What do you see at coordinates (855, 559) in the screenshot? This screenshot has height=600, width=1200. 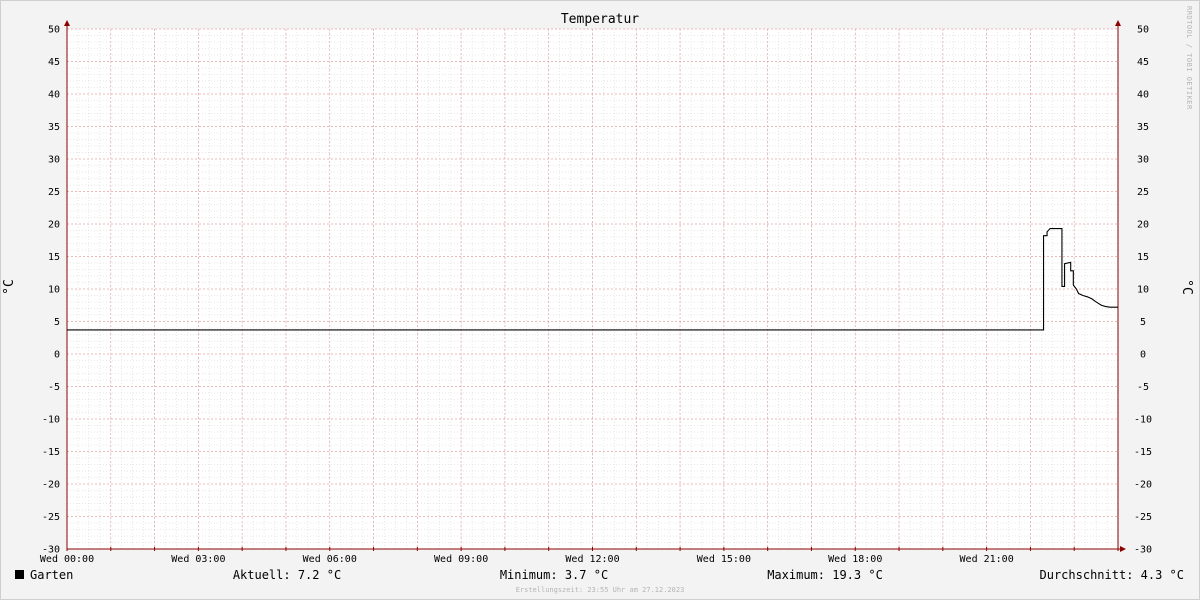 I see `x-tick-label: Wed 18:00` at bounding box center [855, 559].